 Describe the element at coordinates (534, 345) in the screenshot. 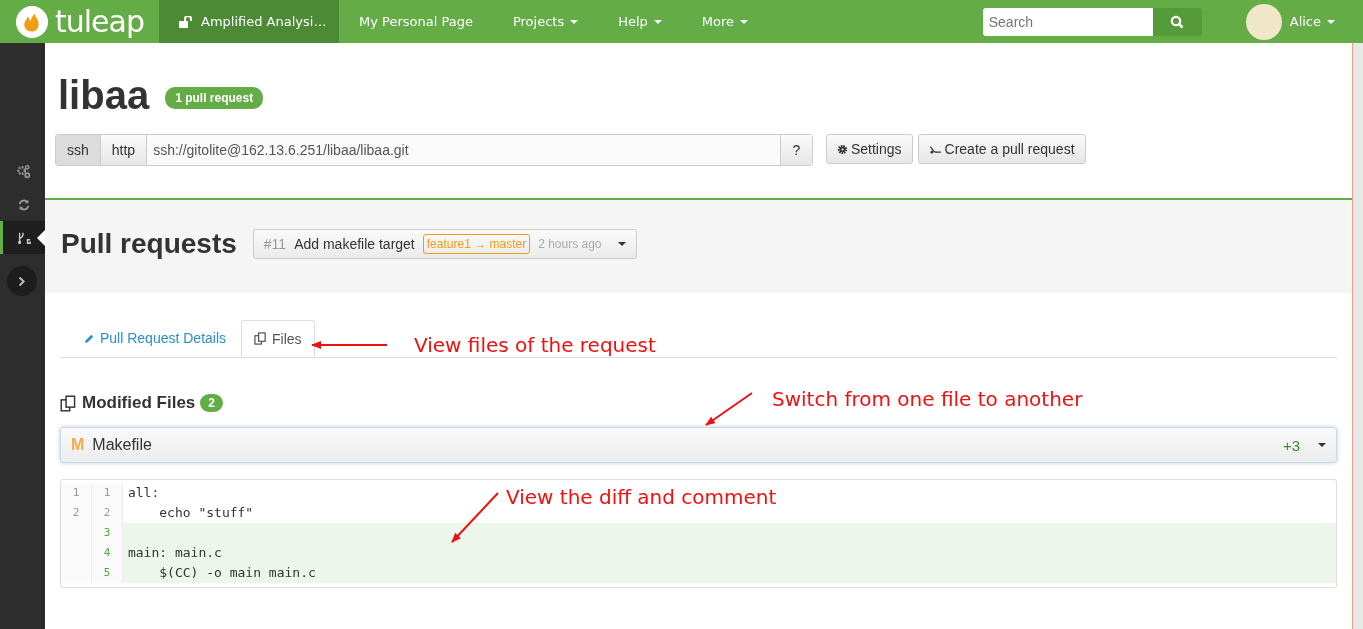

I see `annotation-text: View files of the request` at that location.